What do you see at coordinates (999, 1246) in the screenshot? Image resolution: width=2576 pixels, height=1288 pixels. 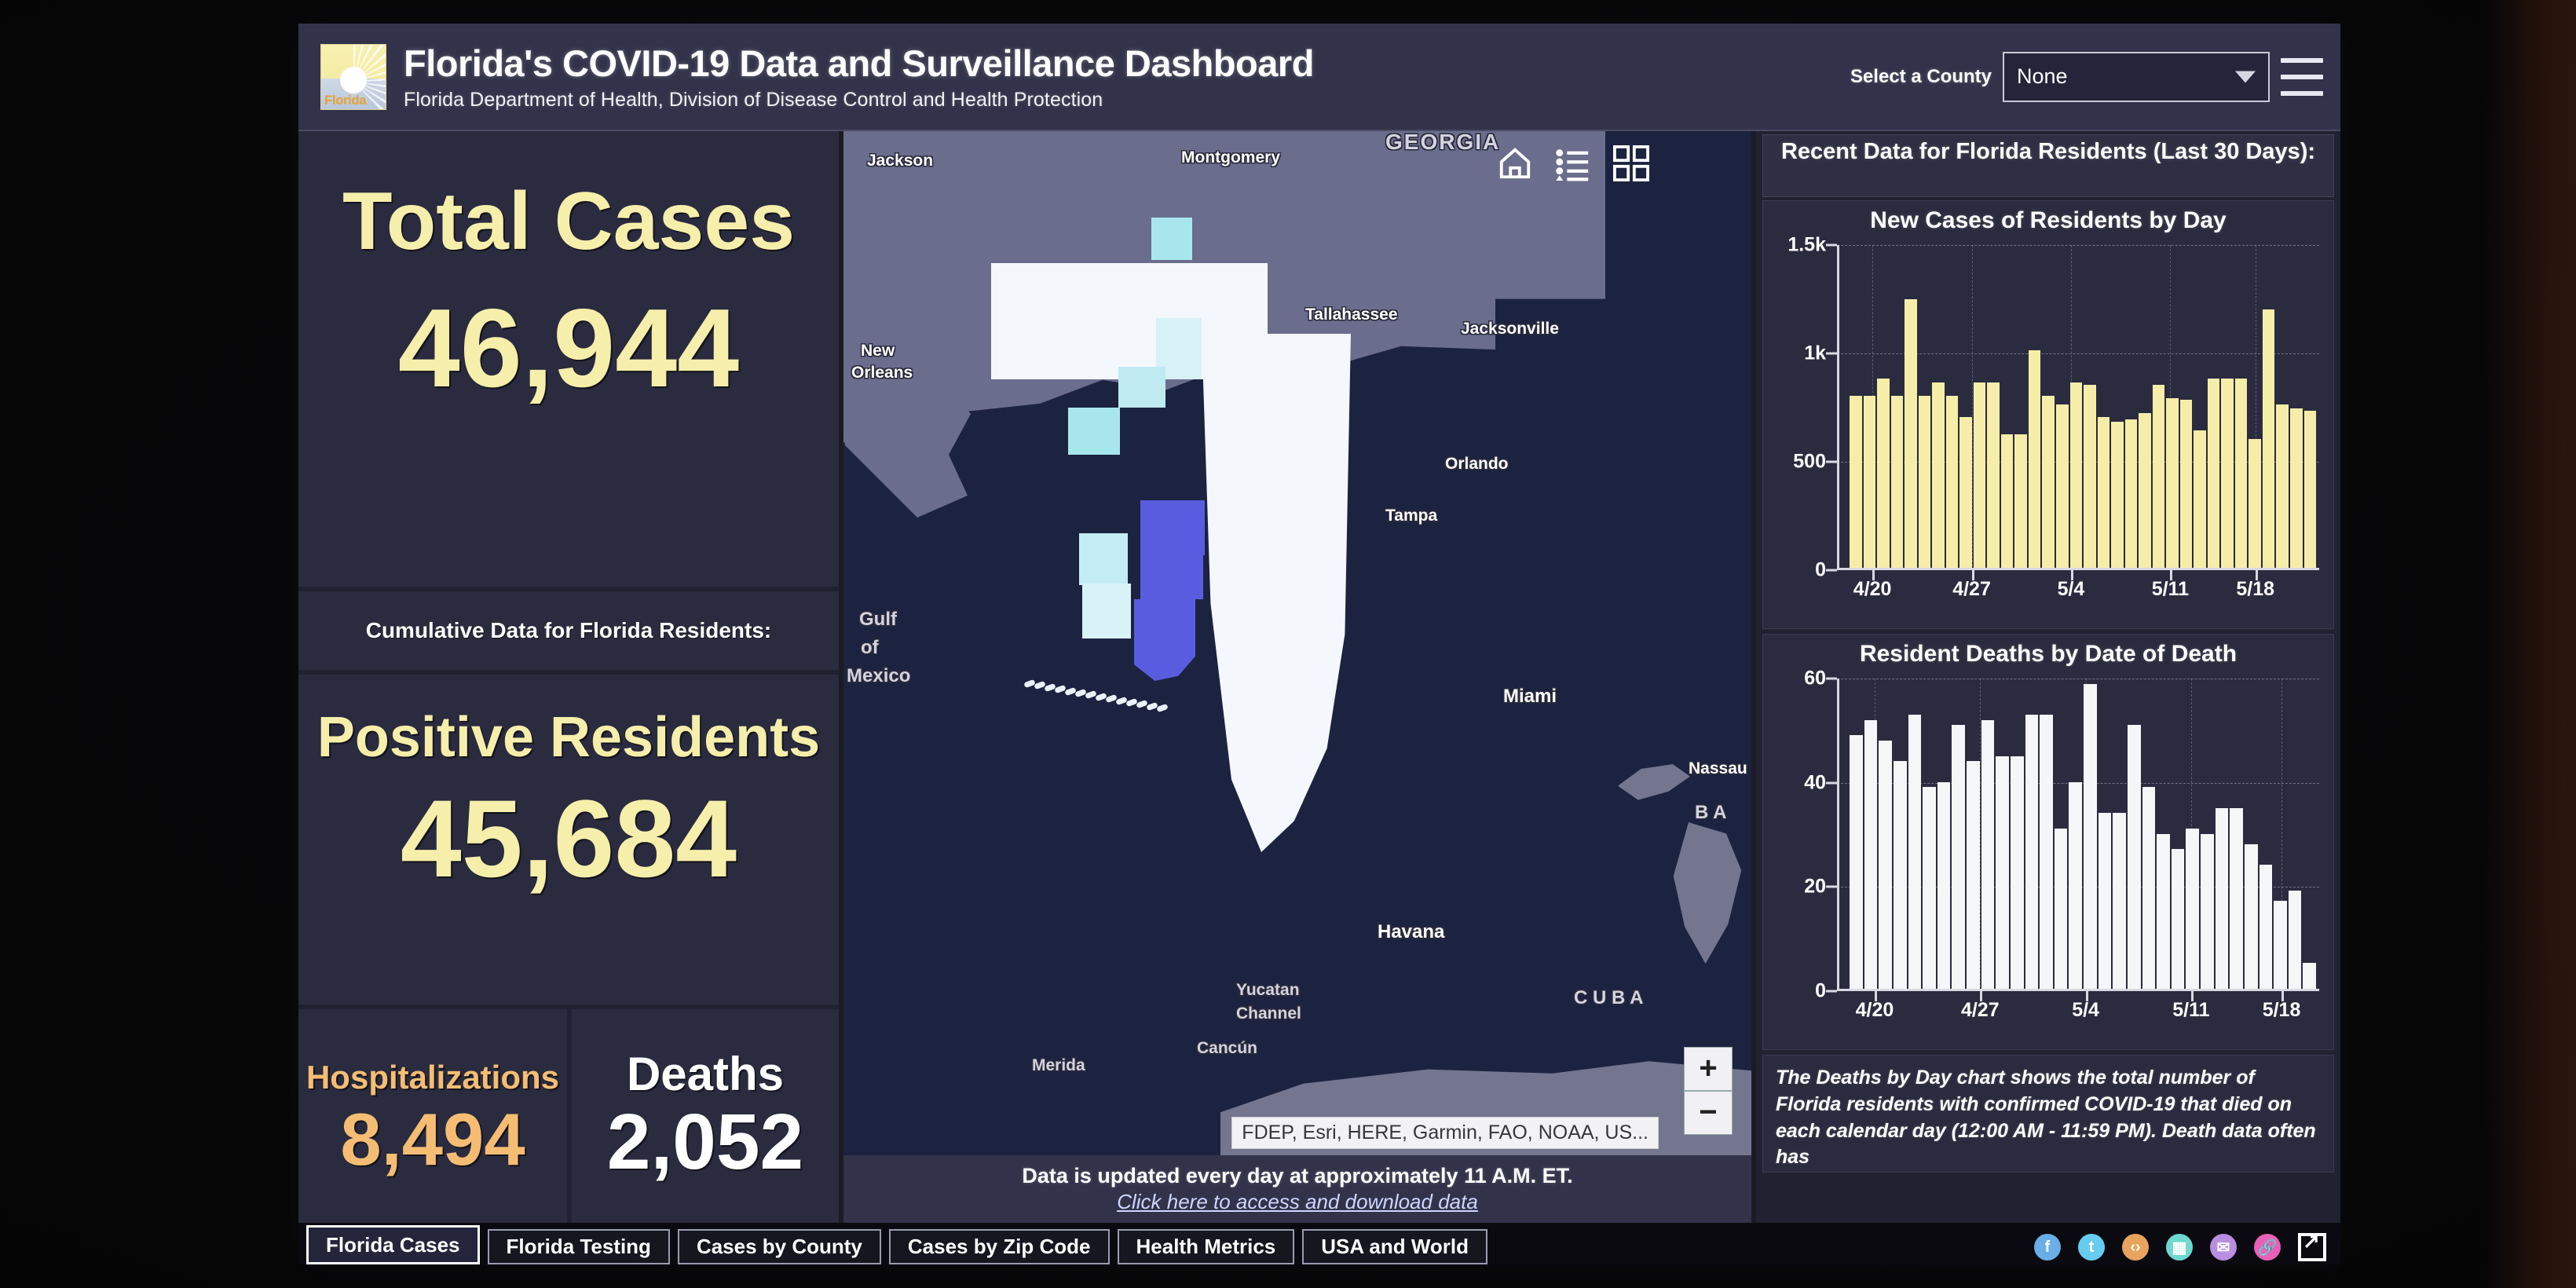 I see `tab-cases-by-zip-code: Cases by Zip Code` at bounding box center [999, 1246].